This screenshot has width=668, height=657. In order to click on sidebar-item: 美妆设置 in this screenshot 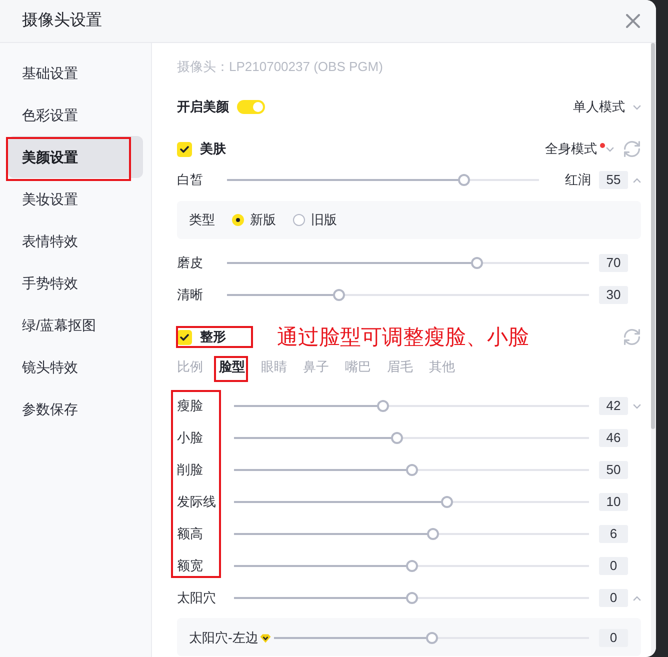, I will do `click(75, 199)`.